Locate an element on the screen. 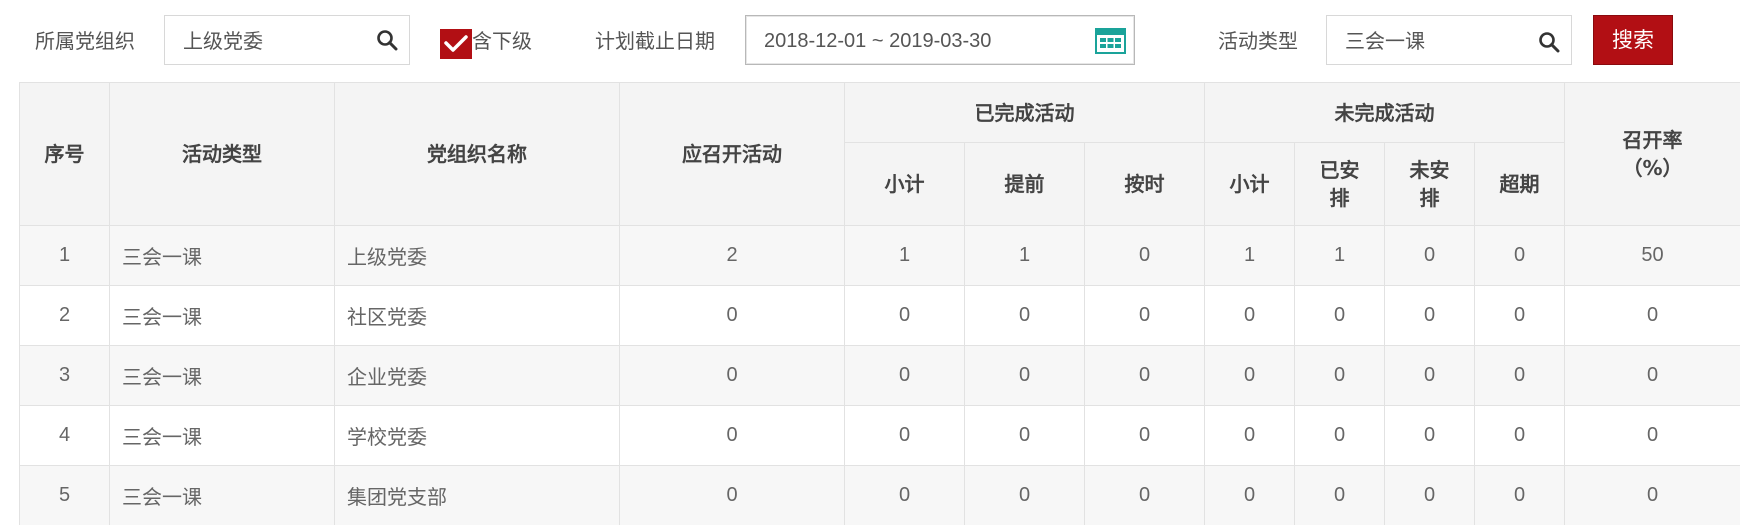 The image size is (1740, 525). header-incomplete-subtotal: 小计 is located at coordinates (1250, 184).